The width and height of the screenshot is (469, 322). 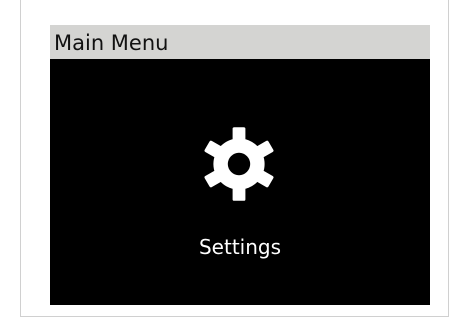 I want to click on title-bar: Main Menu, so click(x=240, y=42).